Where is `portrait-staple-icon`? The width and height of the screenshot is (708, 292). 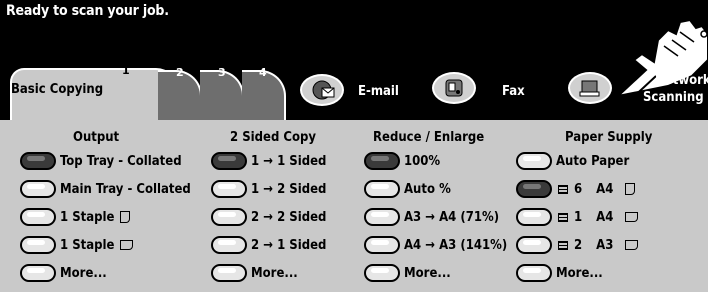 portrait-staple-icon is located at coordinates (125, 217).